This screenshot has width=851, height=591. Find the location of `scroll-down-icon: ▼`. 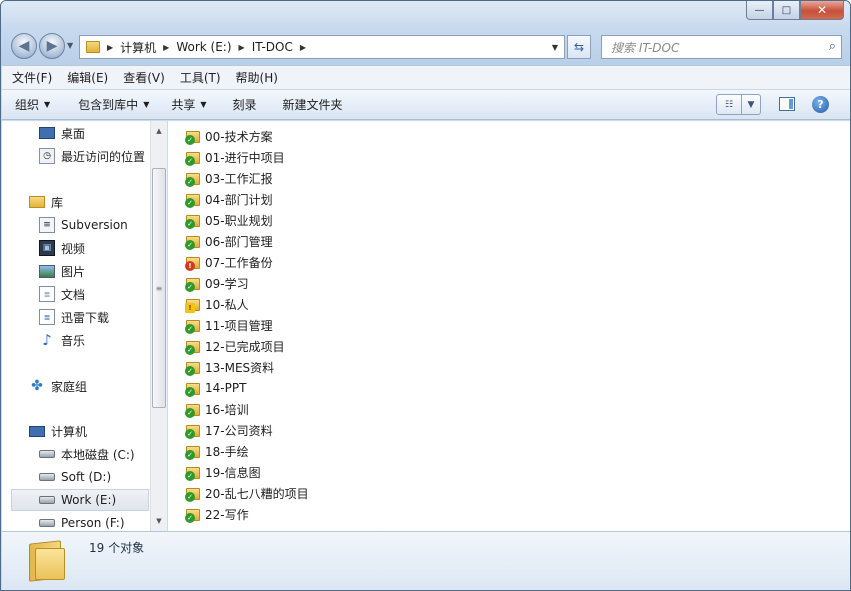

scroll-down-icon: ▼ is located at coordinates (159, 521).